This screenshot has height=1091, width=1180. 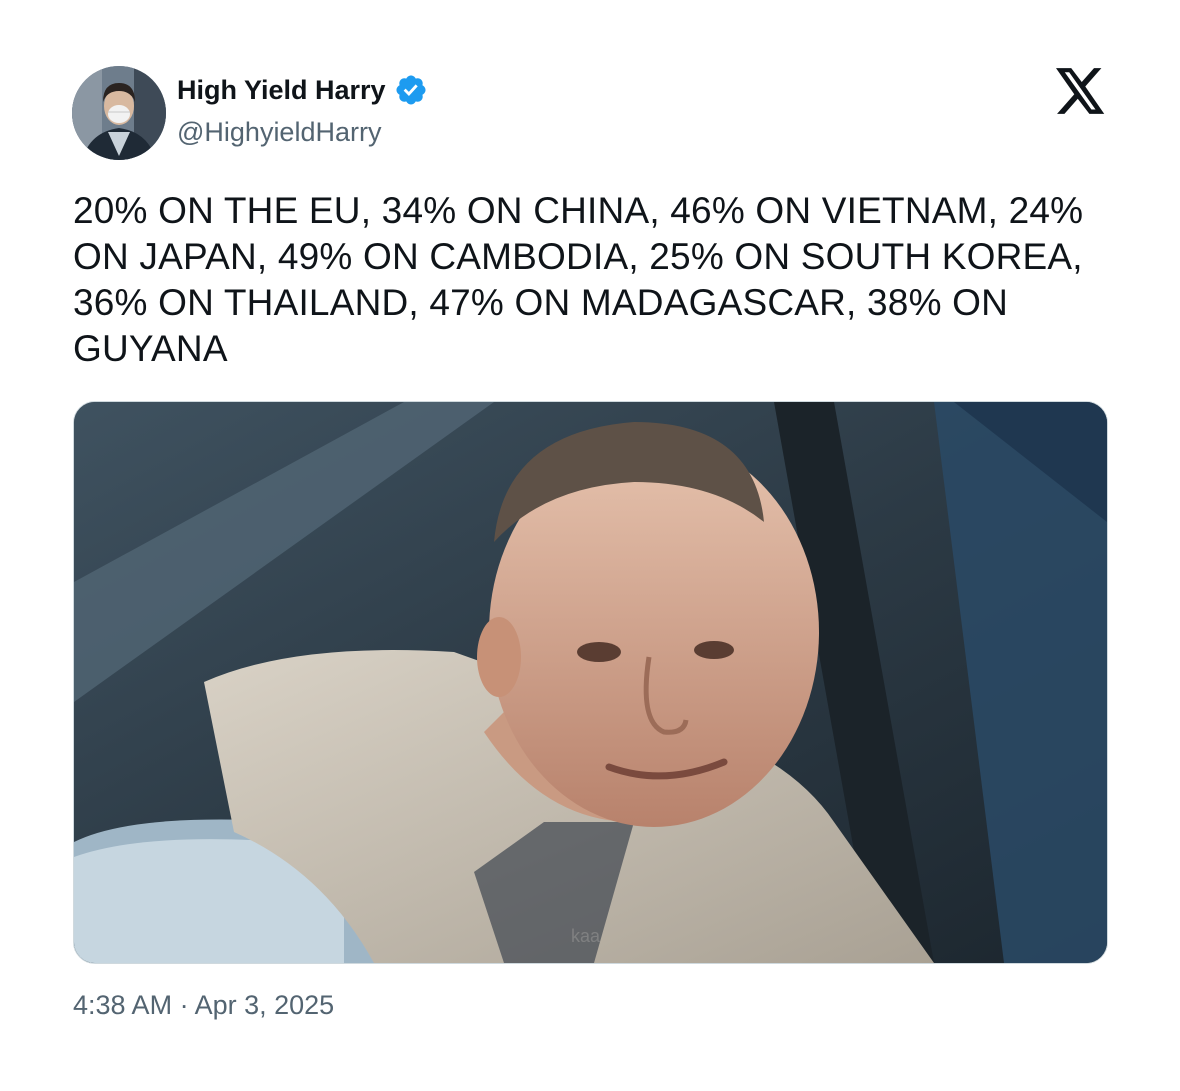 What do you see at coordinates (281, 90) in the screenshot?
I see `author-display-name: High Yield Harry` at bounding box center [281, 90].